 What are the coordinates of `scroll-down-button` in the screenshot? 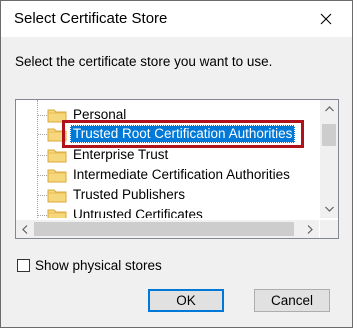 It's located at (329, 209).